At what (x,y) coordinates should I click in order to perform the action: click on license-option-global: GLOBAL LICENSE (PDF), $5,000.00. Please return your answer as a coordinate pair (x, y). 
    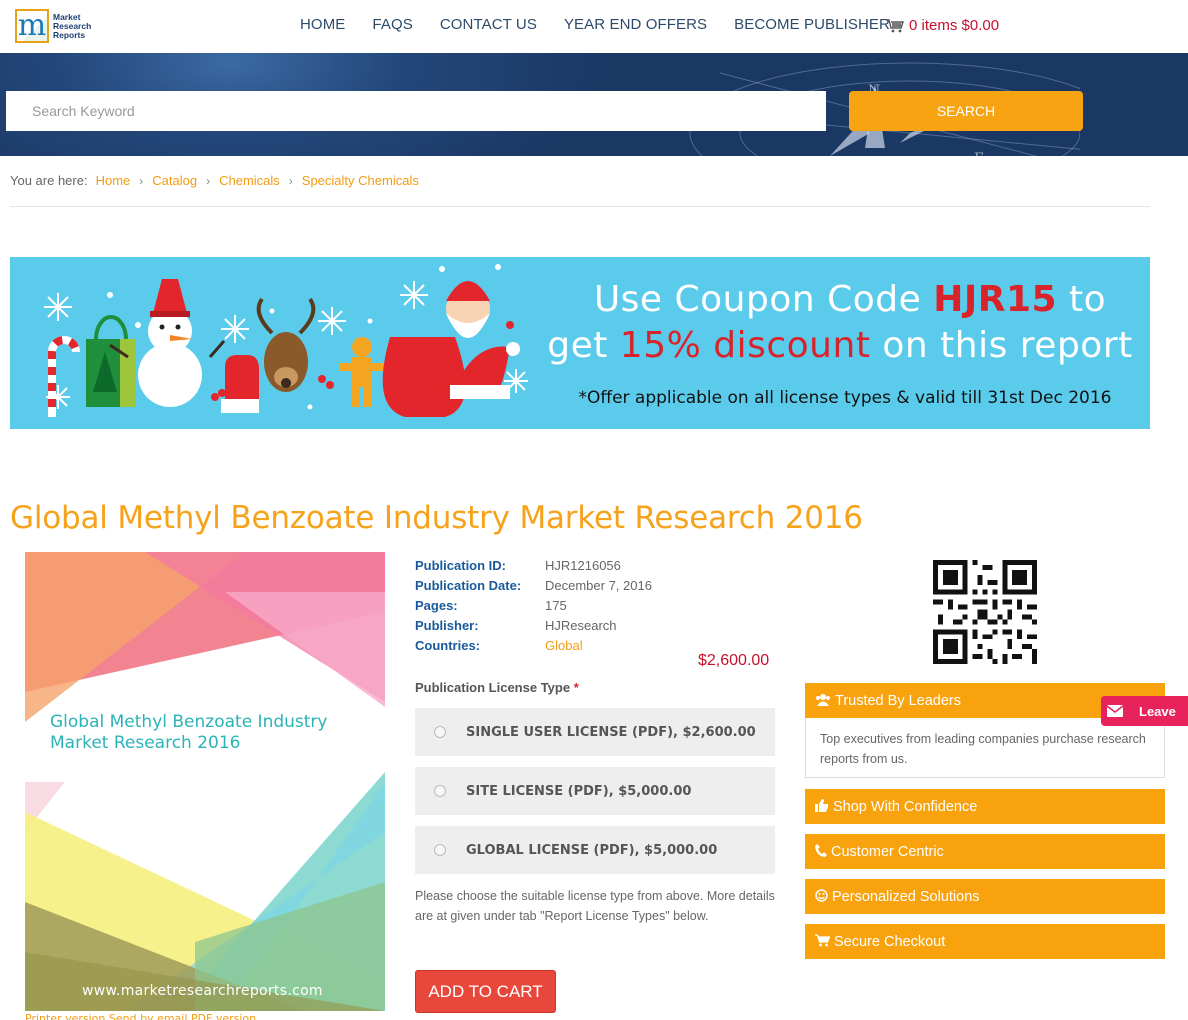
    Looking at the image, I should click on (595, 850).